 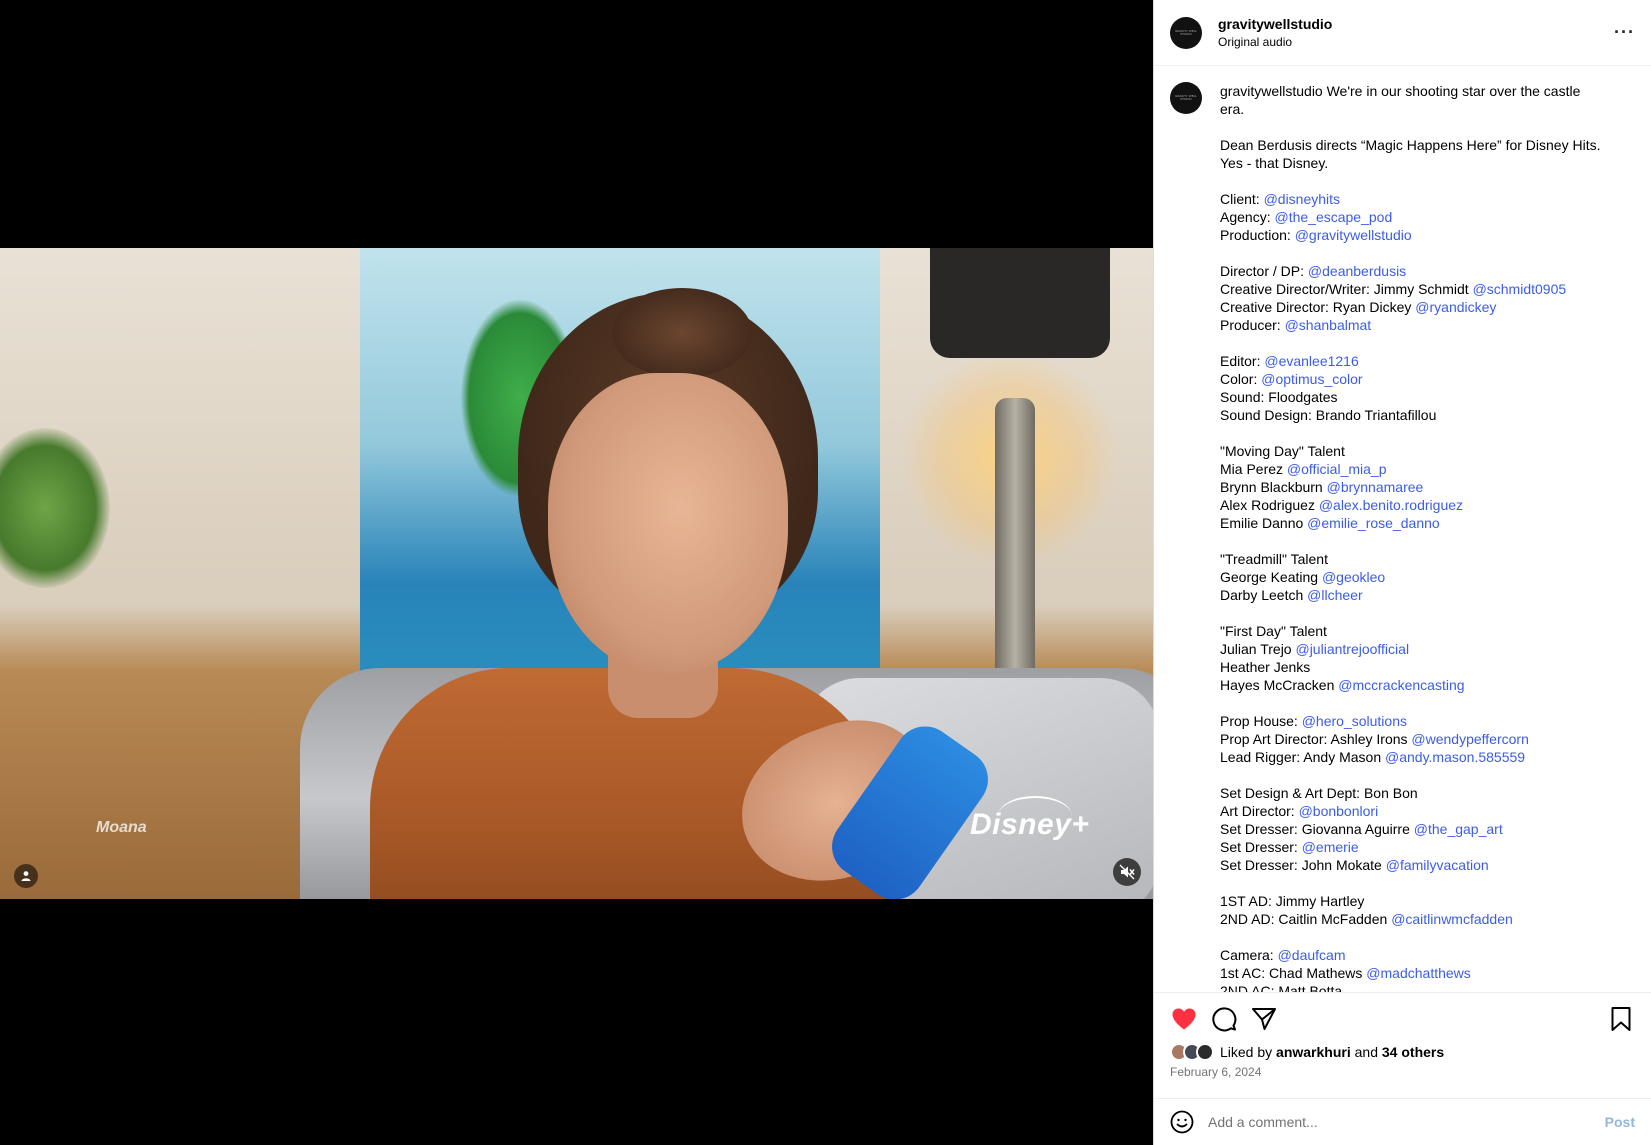 I want to click on mention-link: @daufcam, so click(x=1312, y=955).